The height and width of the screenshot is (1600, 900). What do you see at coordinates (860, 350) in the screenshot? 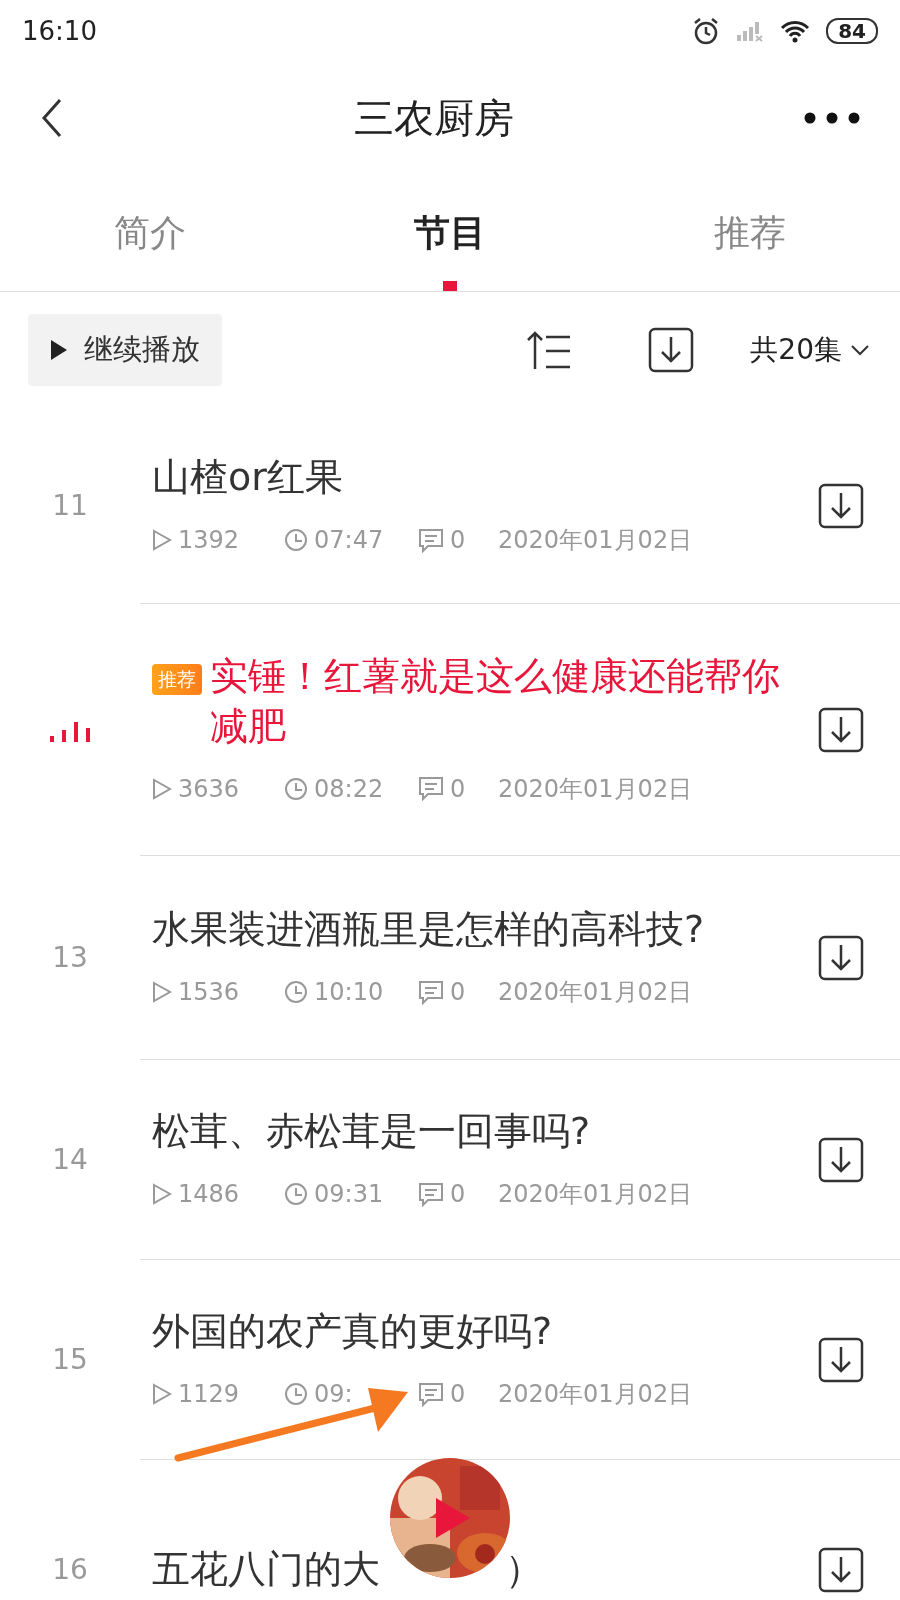
I see `chevron-down-icon` at bounding box center [860, 350].